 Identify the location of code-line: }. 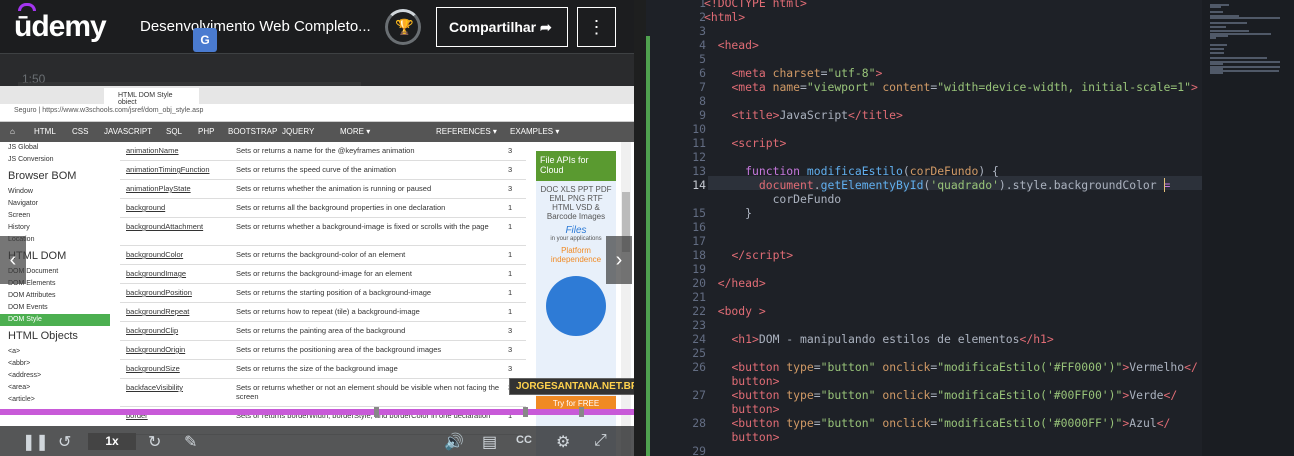
(728, 213).